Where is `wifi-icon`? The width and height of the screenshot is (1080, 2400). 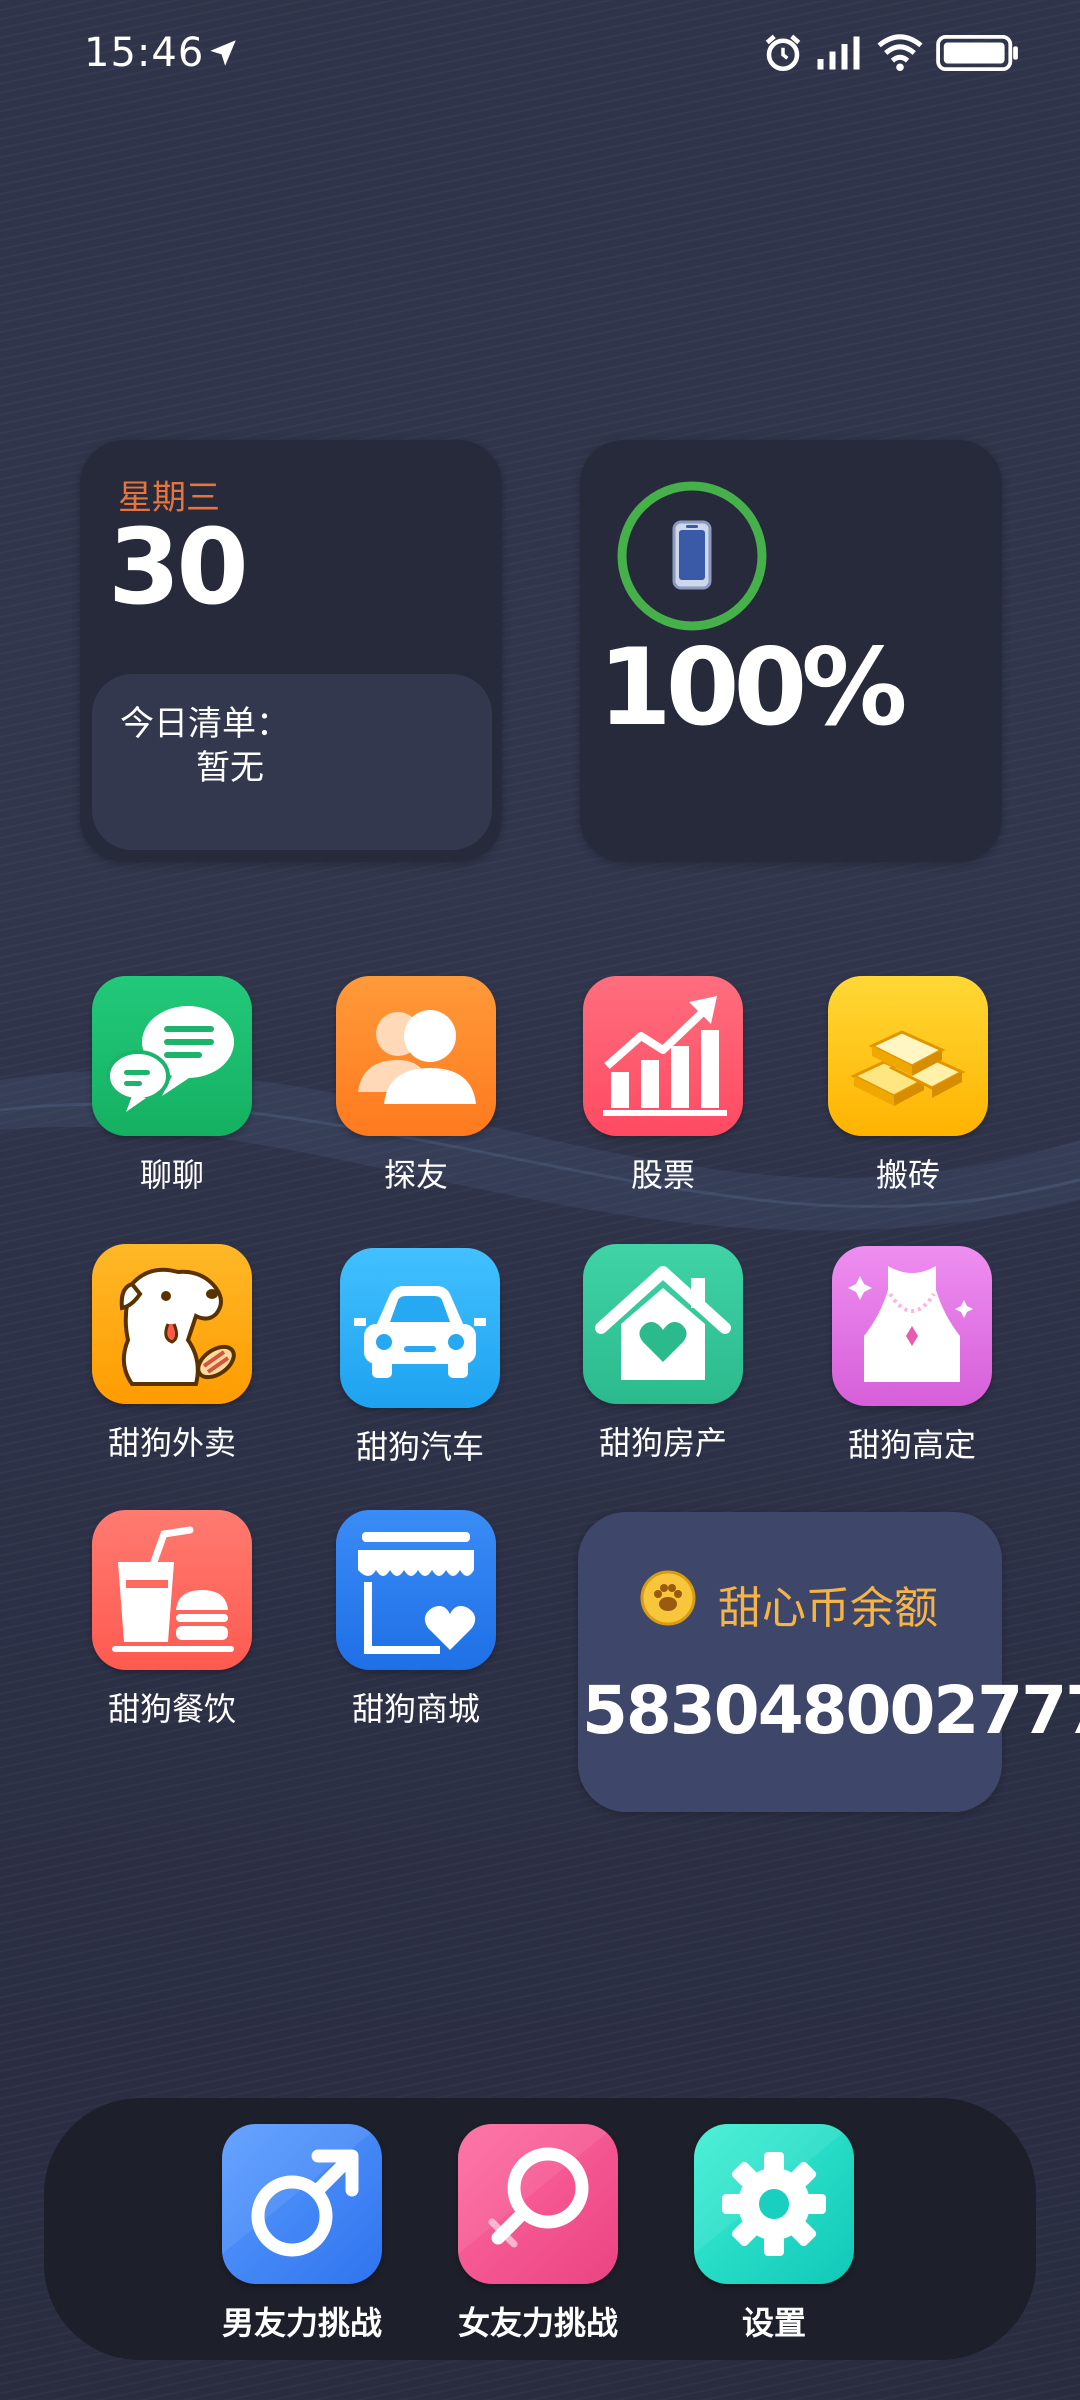
wifi-icon is located at coordinates (900, 53).